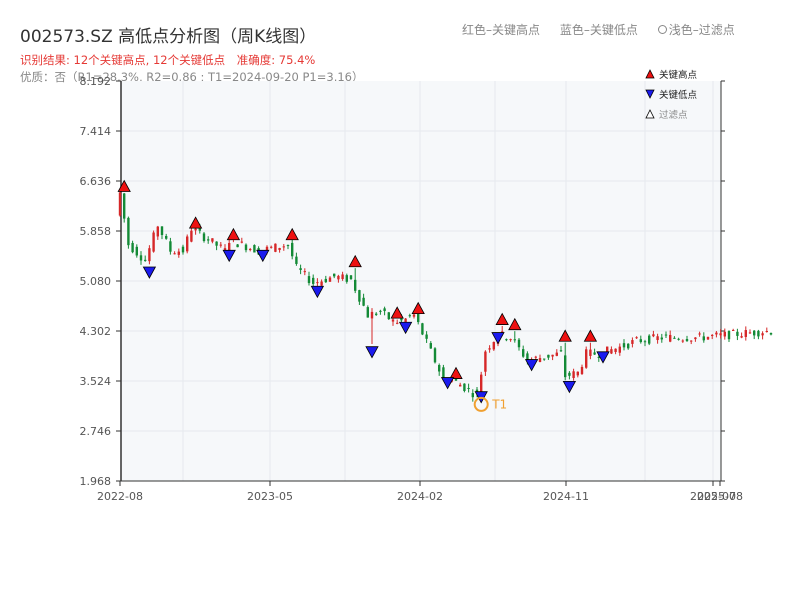 This screenshot has width=800, height=600. I want to click on y-tick-label: 5.858, so click(96, 231).